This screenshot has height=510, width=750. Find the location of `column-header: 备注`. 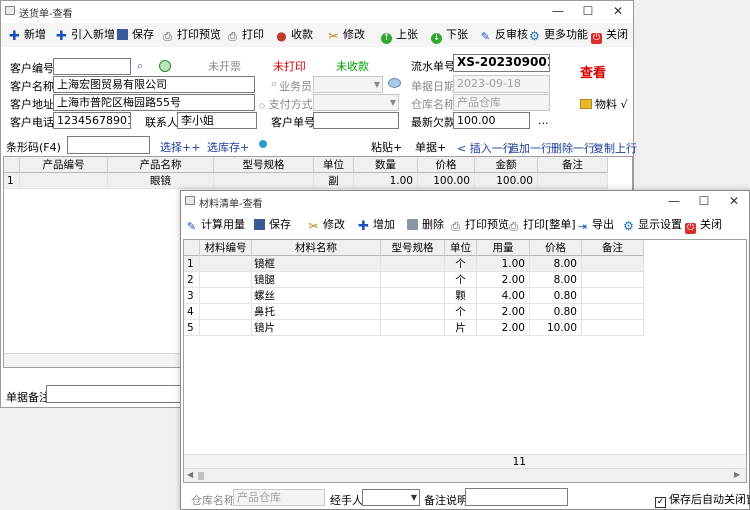

column-header: 备注 is located at coordinates (573, 165).